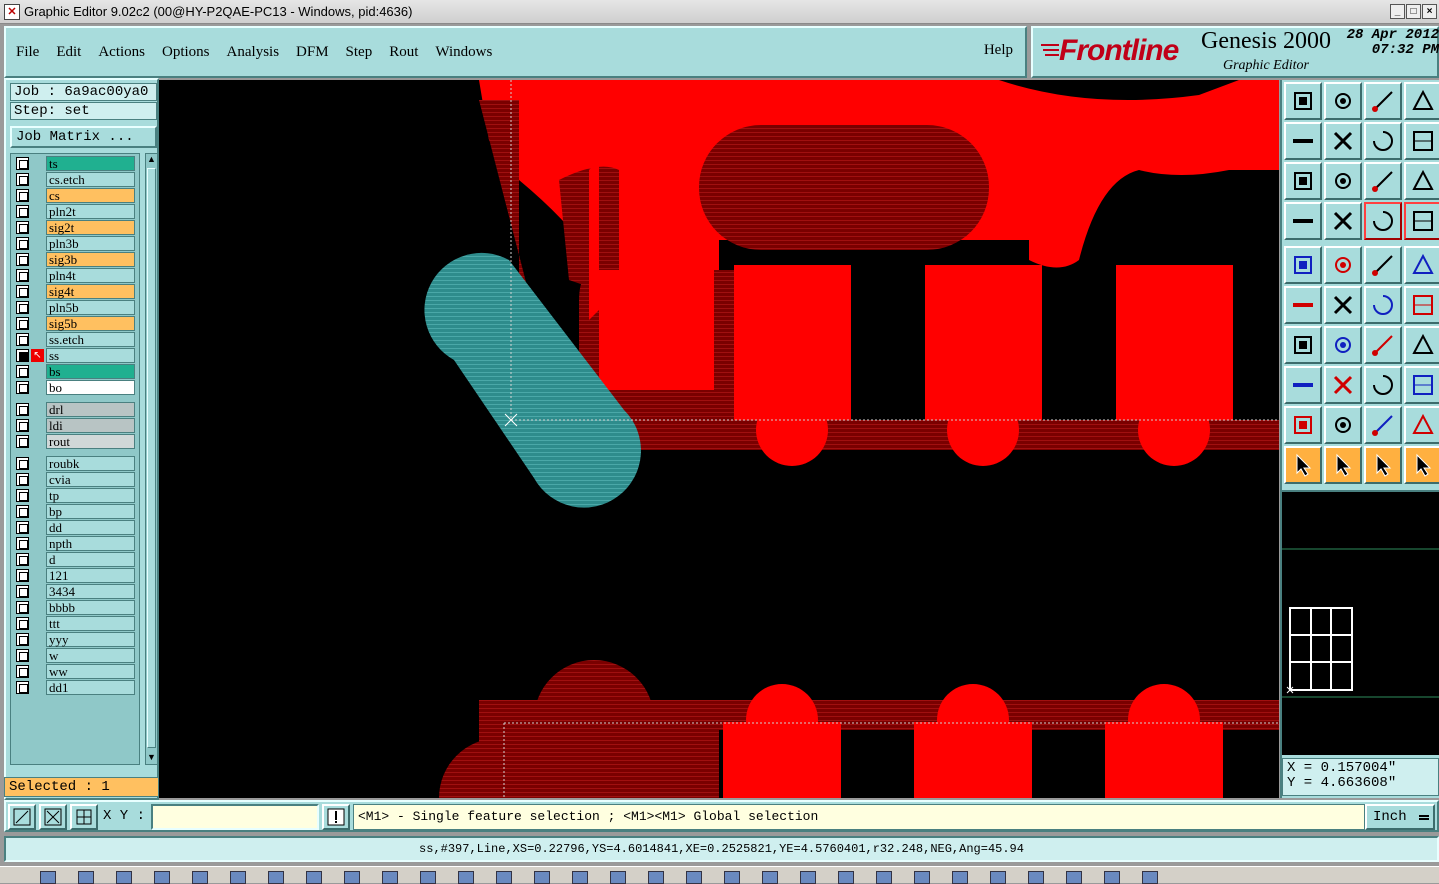  I want to click on menu-rout: Rout, so click(403, 52).